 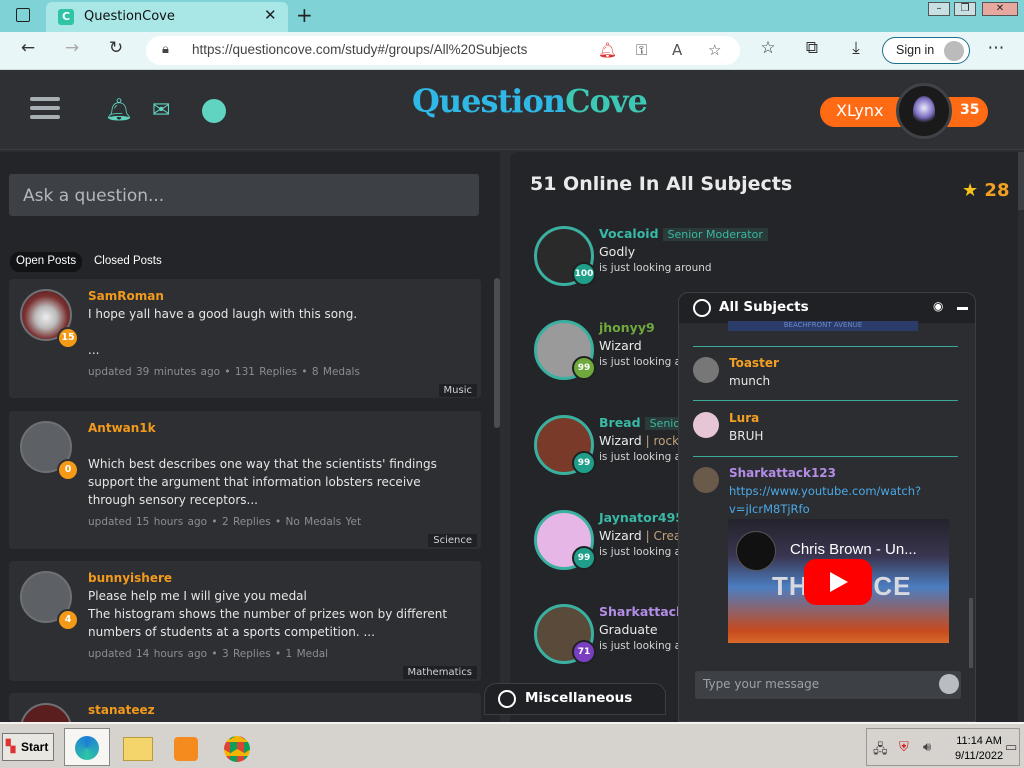 What do you see at coordinates (137, 747) in the screenshot?
I see `file-explorer-icon` at bounding box center [137, 747].